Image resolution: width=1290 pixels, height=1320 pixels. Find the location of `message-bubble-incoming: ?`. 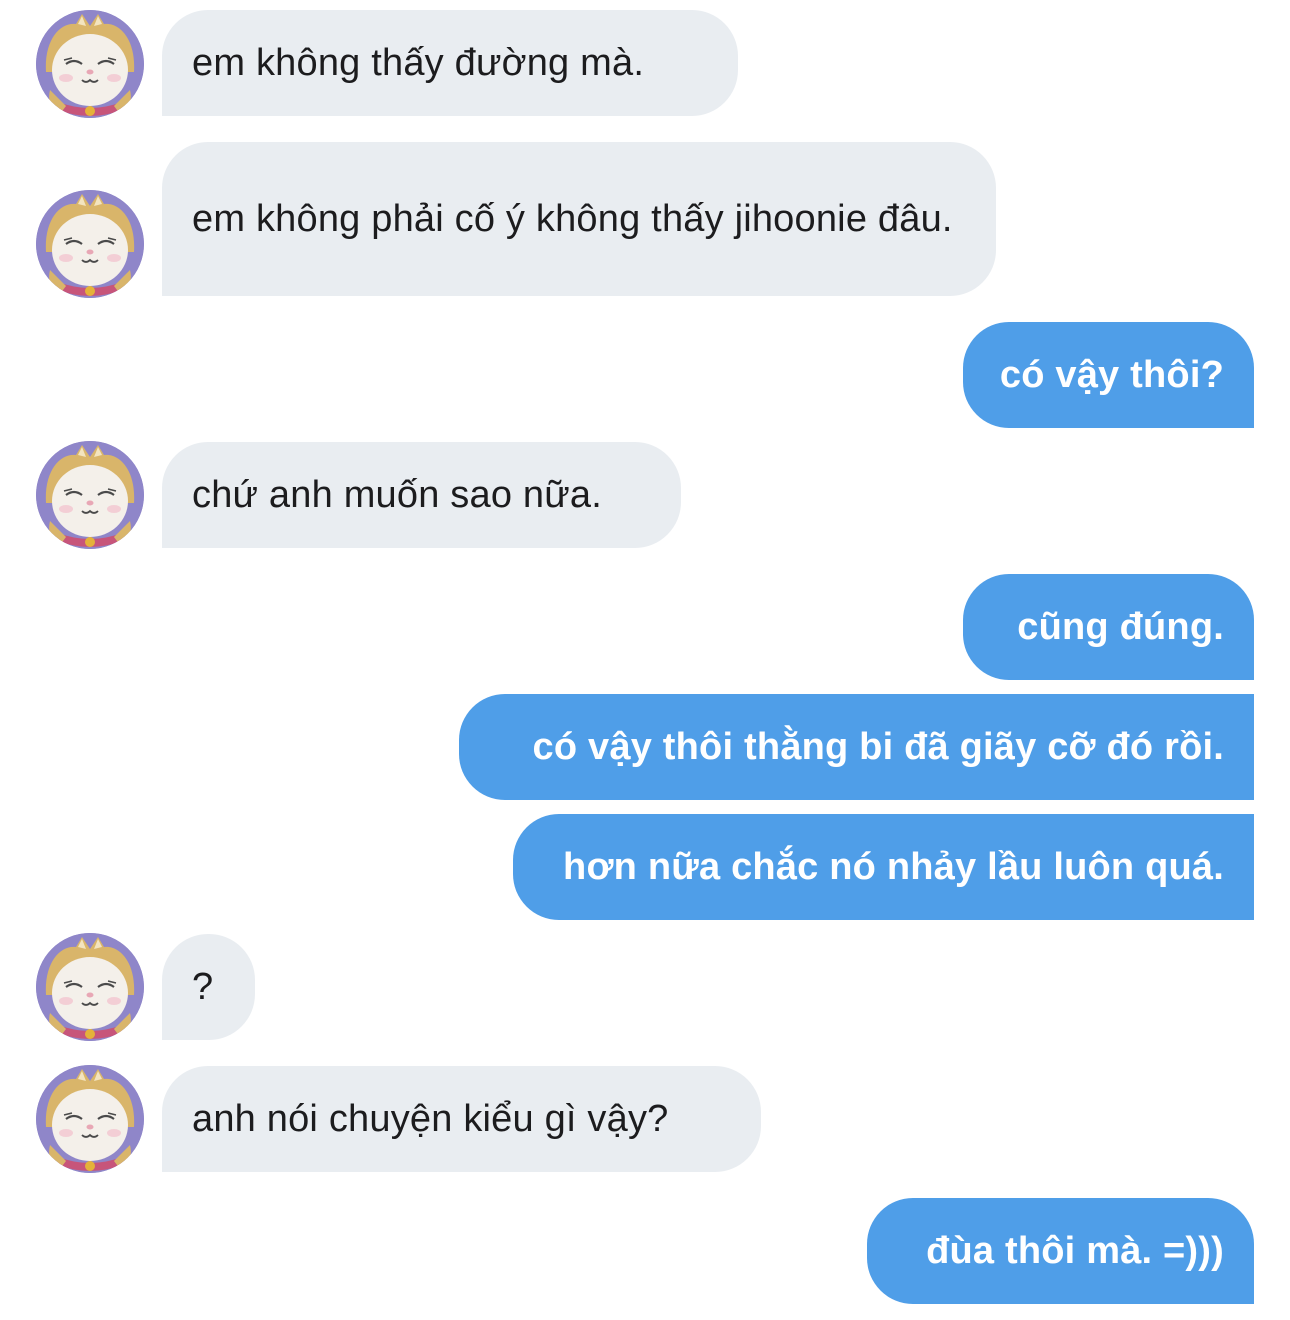

message-bubble-incoming: ? is located at coordinates (208, 987).